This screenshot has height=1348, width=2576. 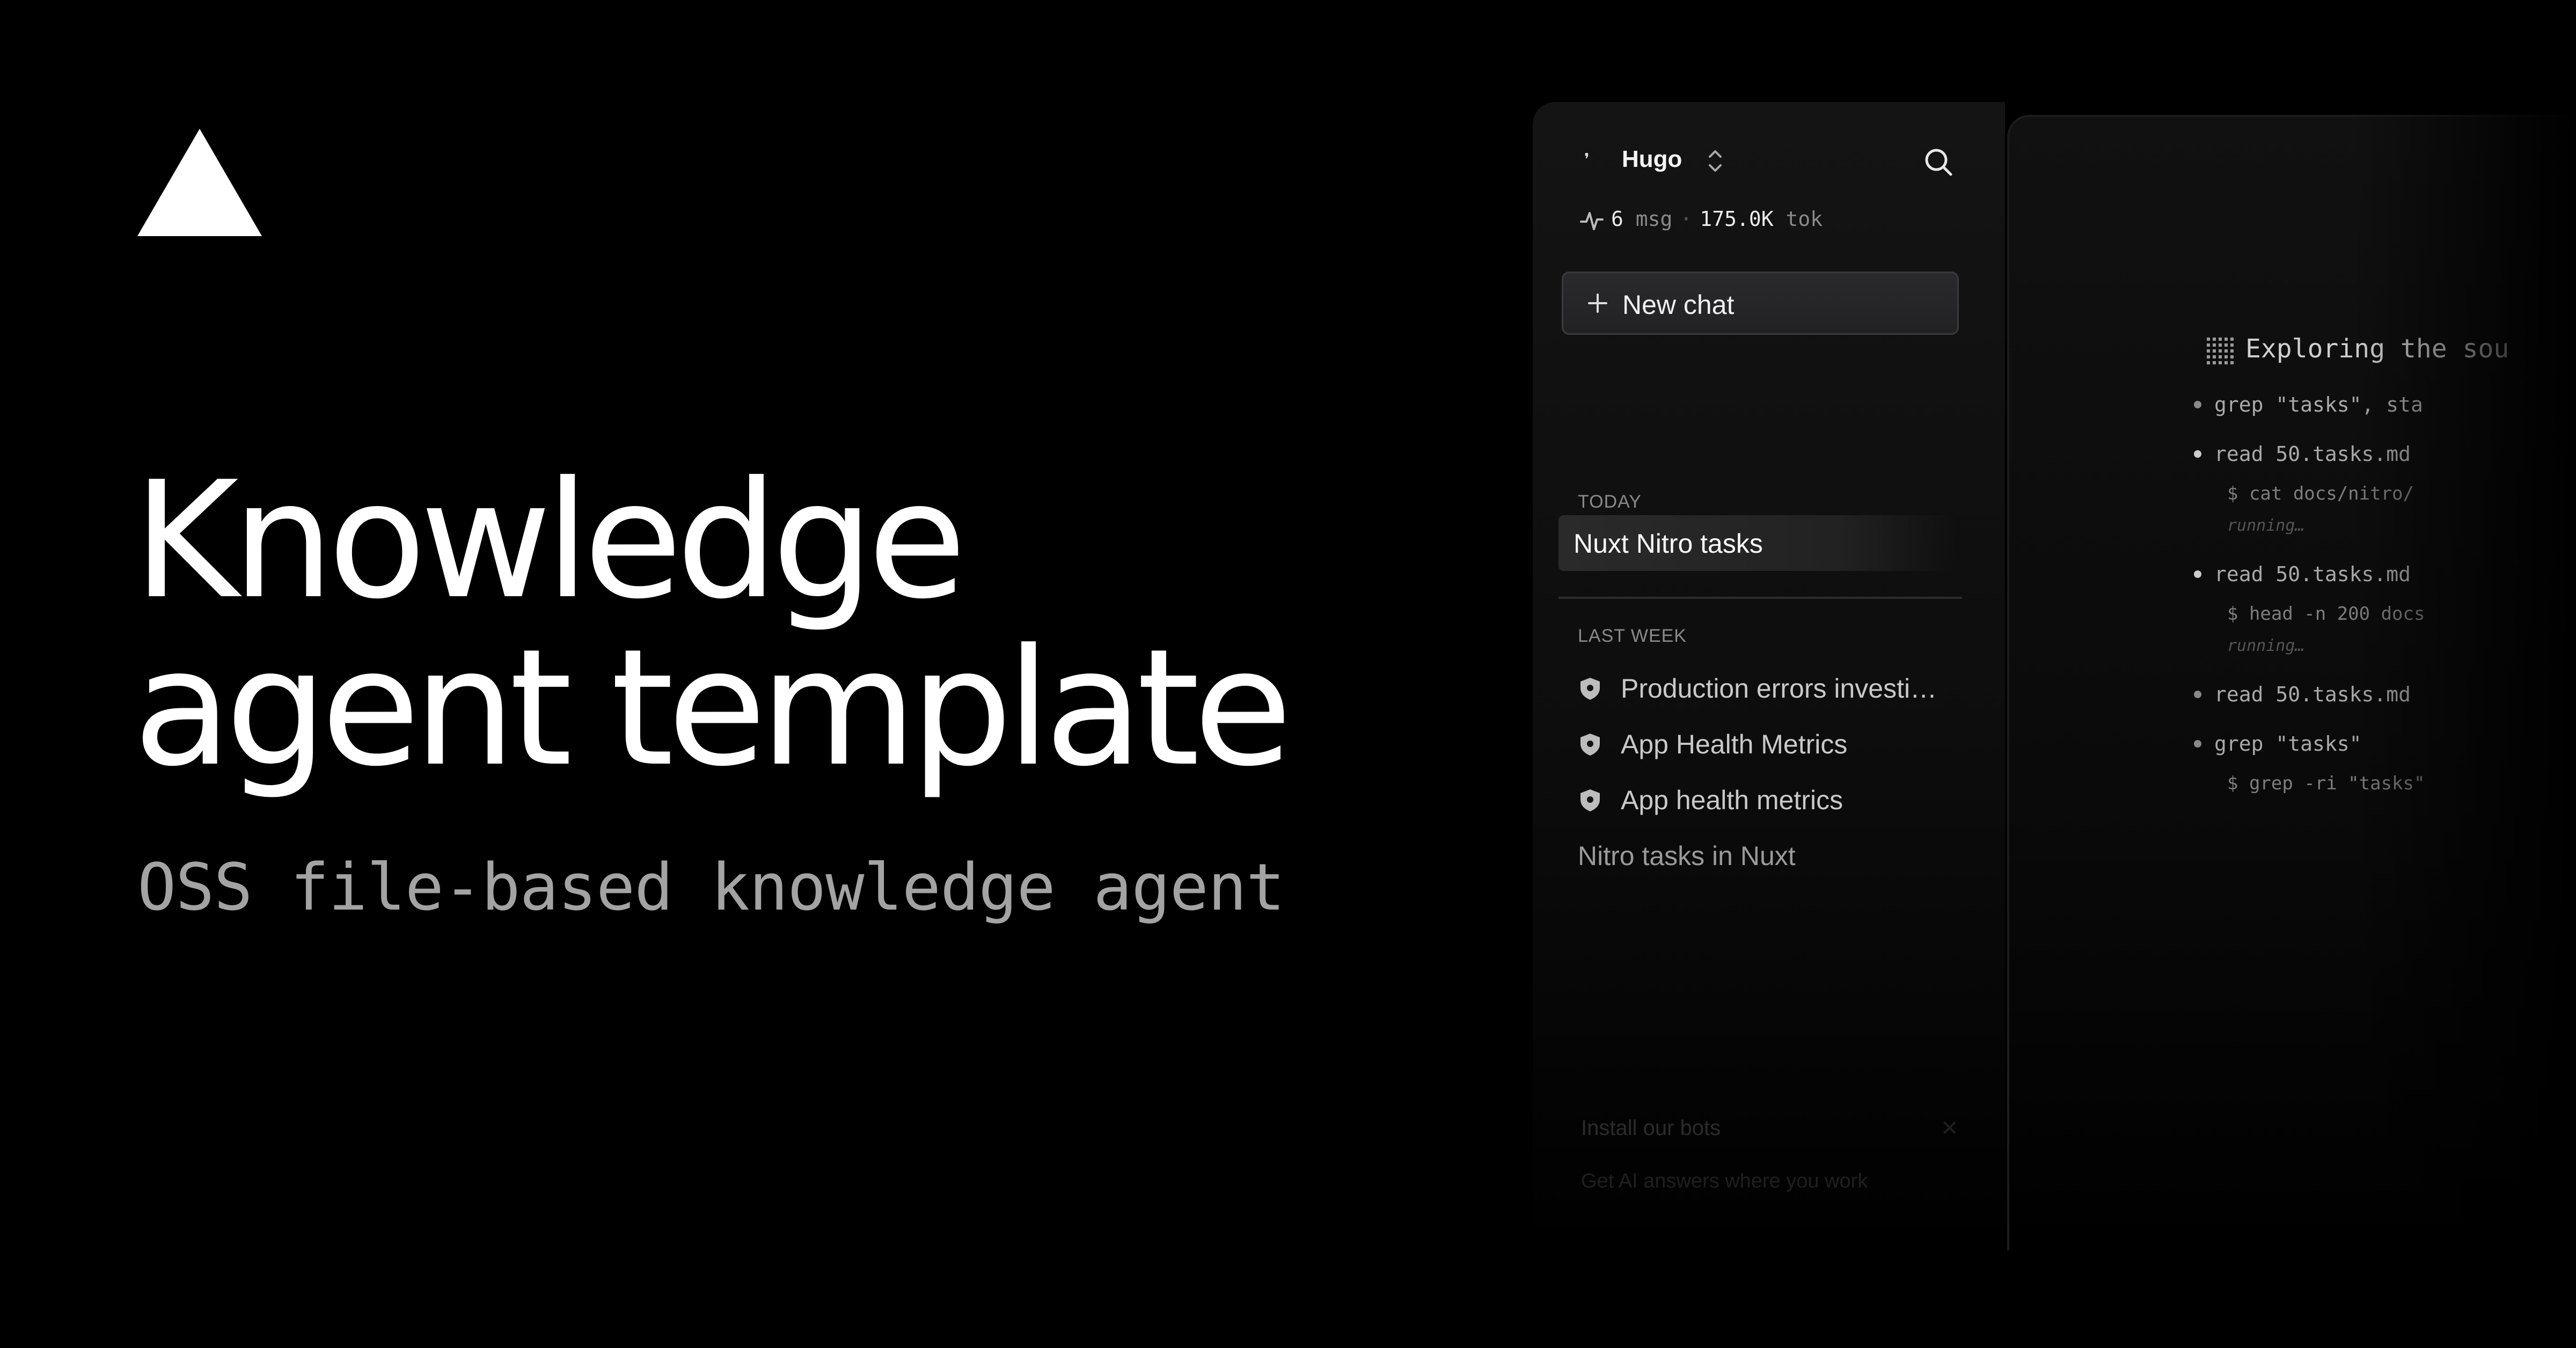 I want to click on chevron-up-down-icon, so click(x=1715, y=161).